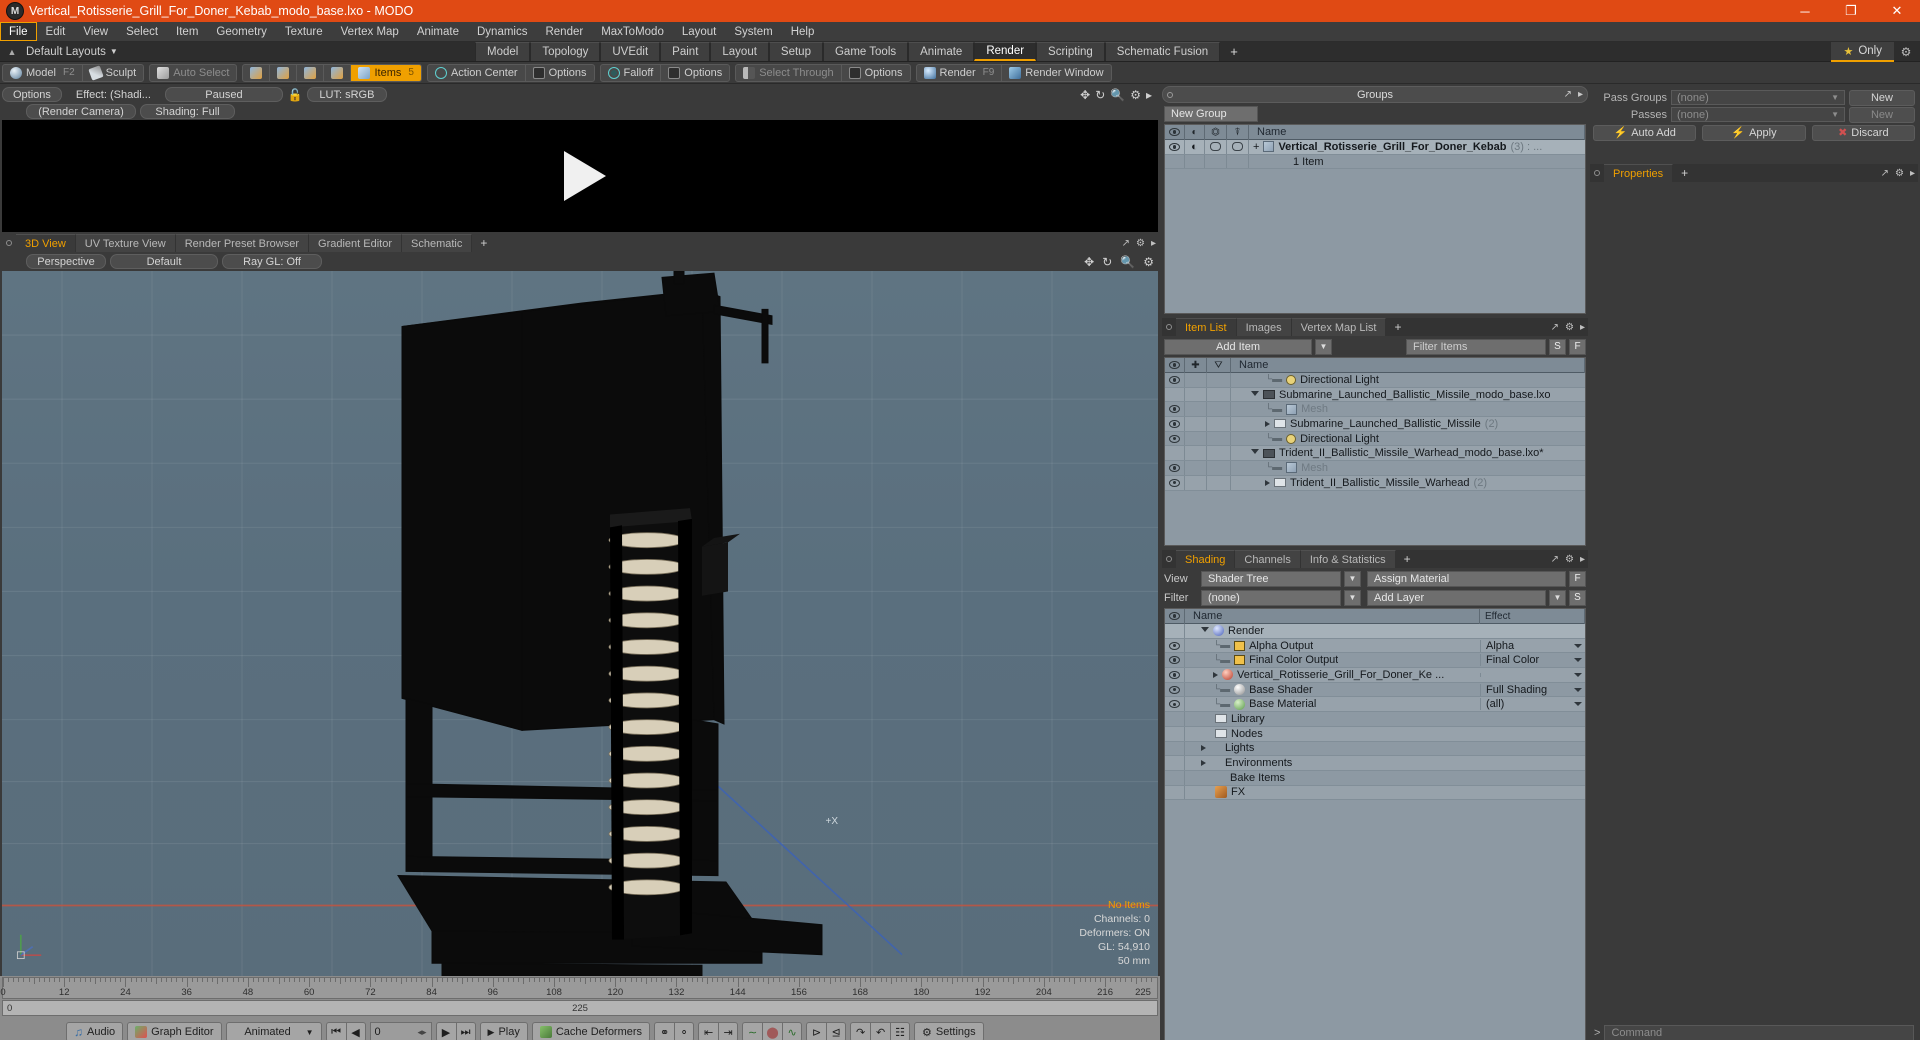 The image size is (1920, 1040). What do you see at coordinates (421, 1032) in the screenshot?
I see `frame-stepper-icon: ◂▸` at bounding box center [421, 1032].